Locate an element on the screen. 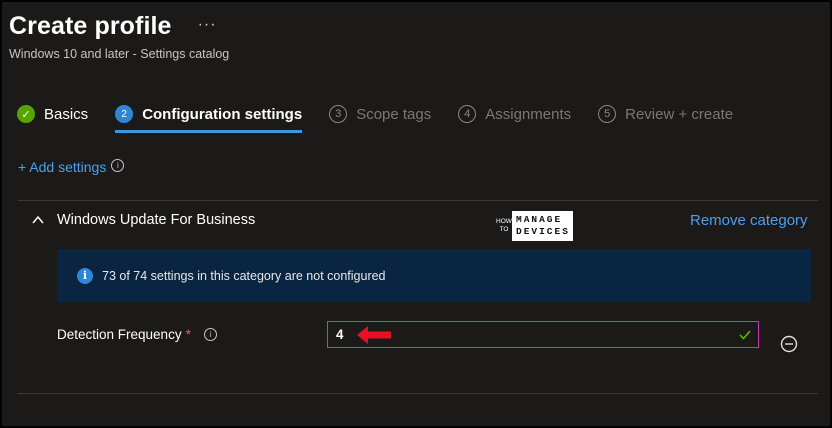 This screenshot has width=832, height=428. watermark-box-text: HOW is located at coordinates (504, 221).